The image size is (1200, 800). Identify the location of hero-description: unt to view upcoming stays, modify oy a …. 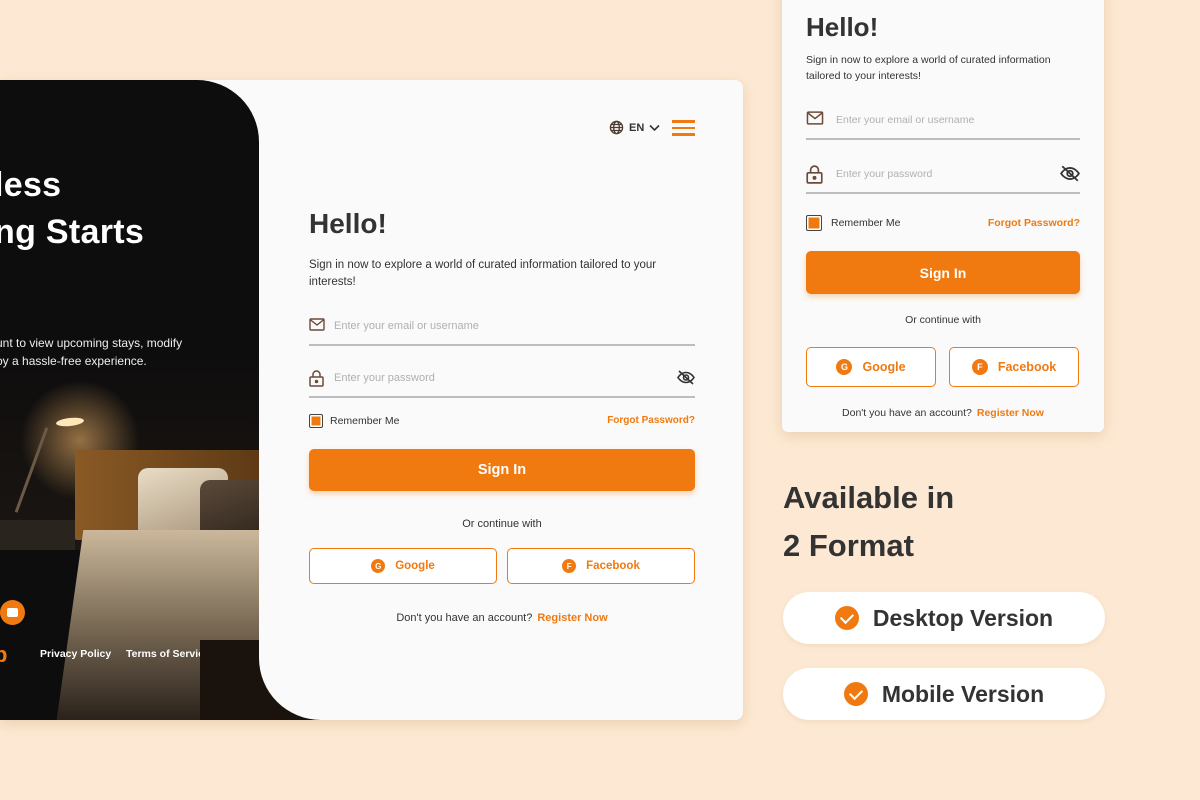
(91, 352).